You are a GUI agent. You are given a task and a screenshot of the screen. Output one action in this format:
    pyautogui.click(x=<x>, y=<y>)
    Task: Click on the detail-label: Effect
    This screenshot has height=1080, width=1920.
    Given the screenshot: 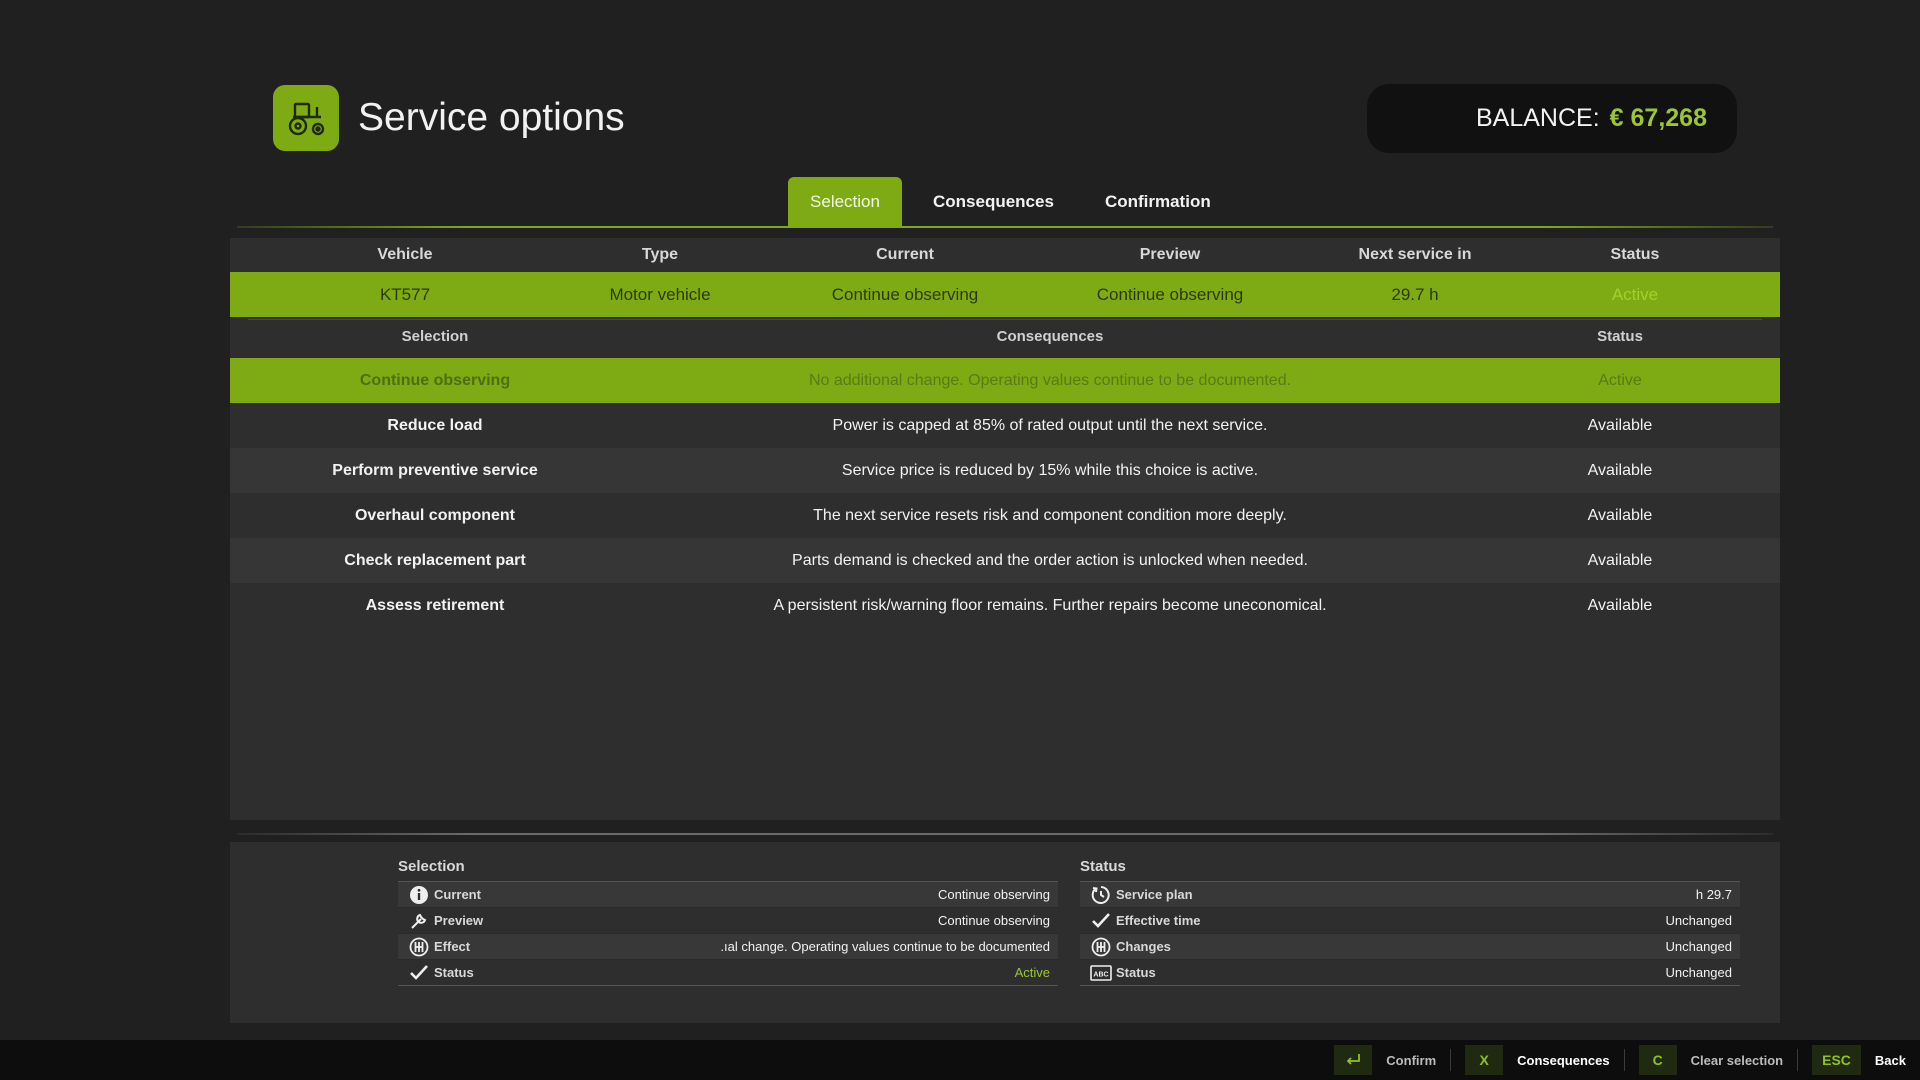 What is the action you would take?
    pyautogui.click(x=452, y=946)
    